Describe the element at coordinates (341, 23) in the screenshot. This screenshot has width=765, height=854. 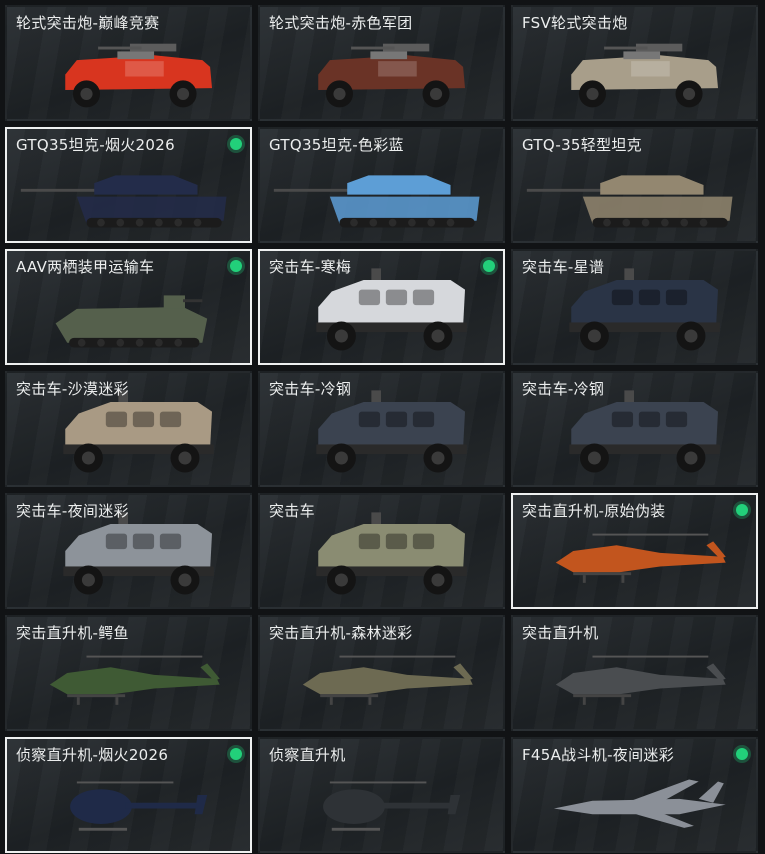
I see `vehicle-name: 轮式突击炮-赤色军团` at that location.